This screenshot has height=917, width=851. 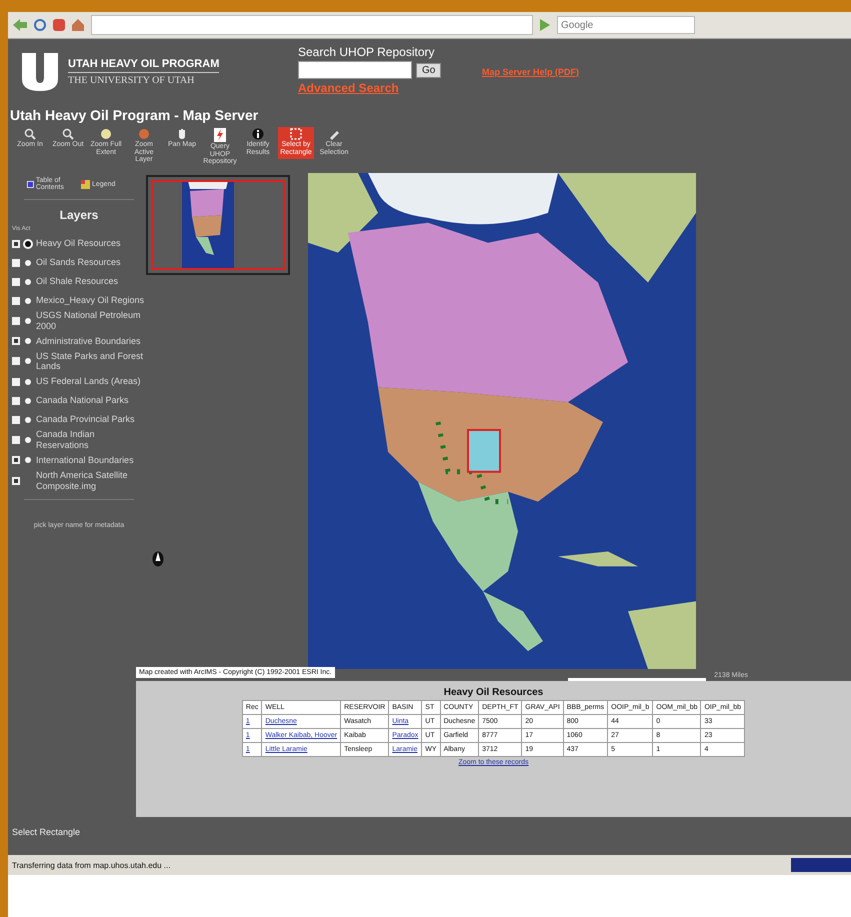 I want to click on zoom-in-icon, so click(x=30, y=134).